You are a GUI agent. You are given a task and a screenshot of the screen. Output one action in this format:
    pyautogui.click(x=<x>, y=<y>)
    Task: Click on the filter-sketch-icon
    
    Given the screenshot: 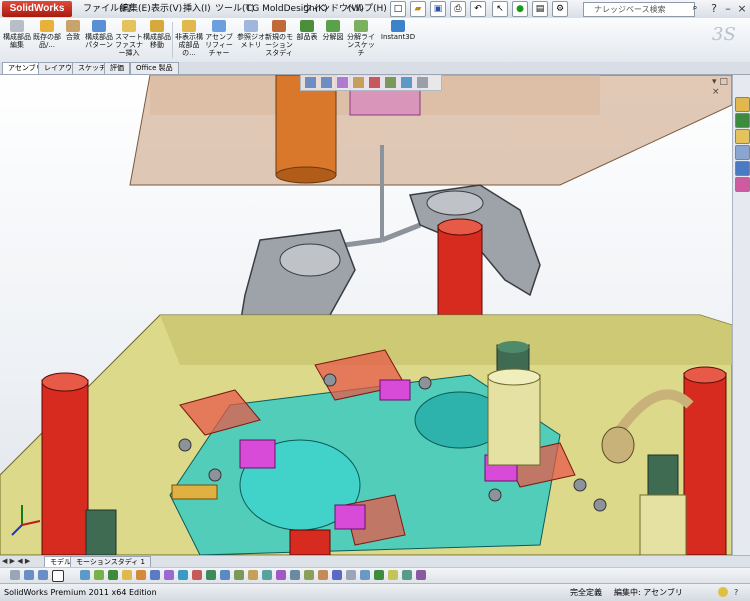 What is the action you would take?
    pyautogui.click(x=183, y=575)
    